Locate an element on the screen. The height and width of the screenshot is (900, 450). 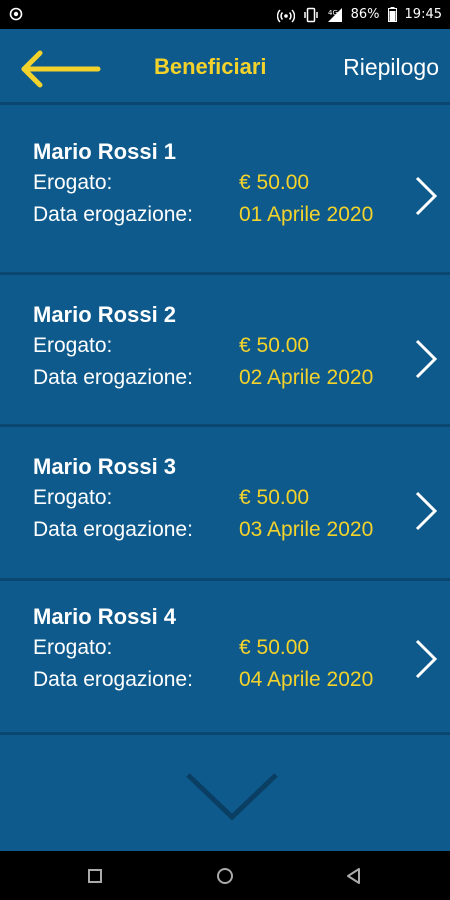
date-value: 04 Aprile 2020 is located at coordinates (306, 679).